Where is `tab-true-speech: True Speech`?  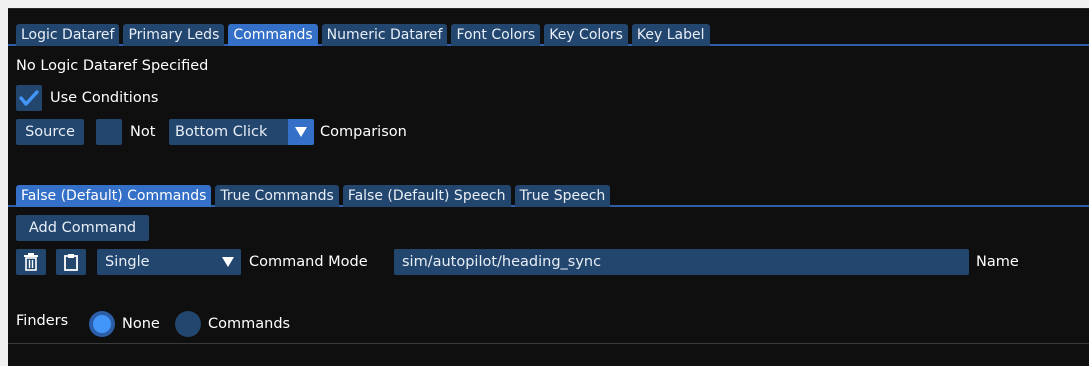
tab-true-speech: True Speech is located at coordinates (562, 196).